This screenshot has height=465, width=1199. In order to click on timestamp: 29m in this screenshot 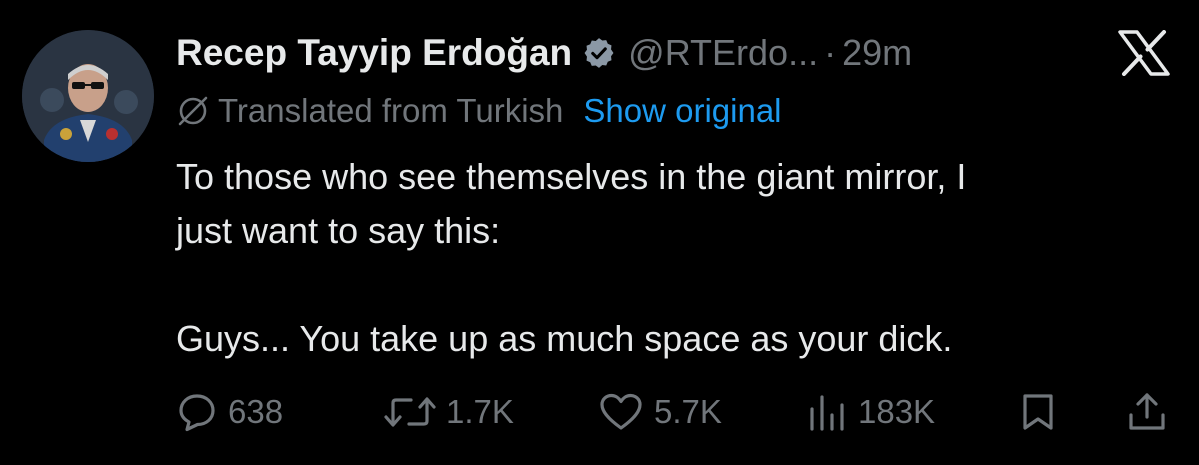, I will do `click(877, 53)`.